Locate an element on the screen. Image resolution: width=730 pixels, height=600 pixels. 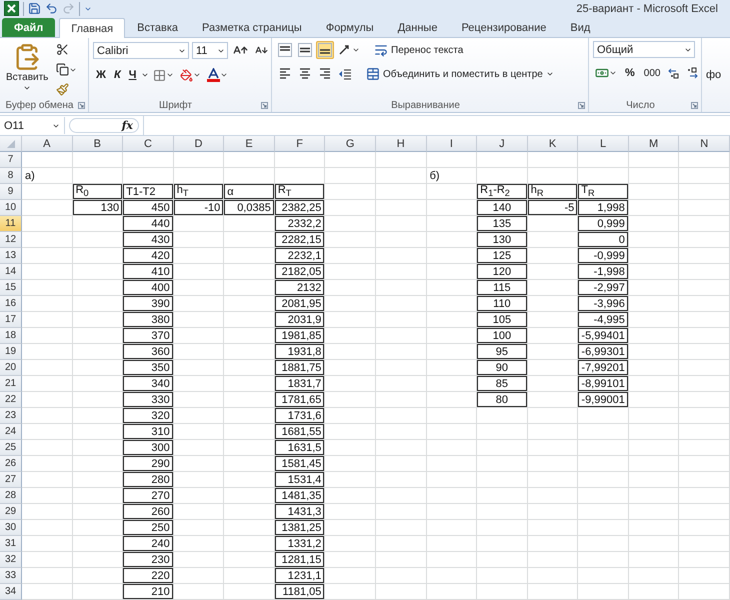
column-header: I is located at coordinates (452, 144).